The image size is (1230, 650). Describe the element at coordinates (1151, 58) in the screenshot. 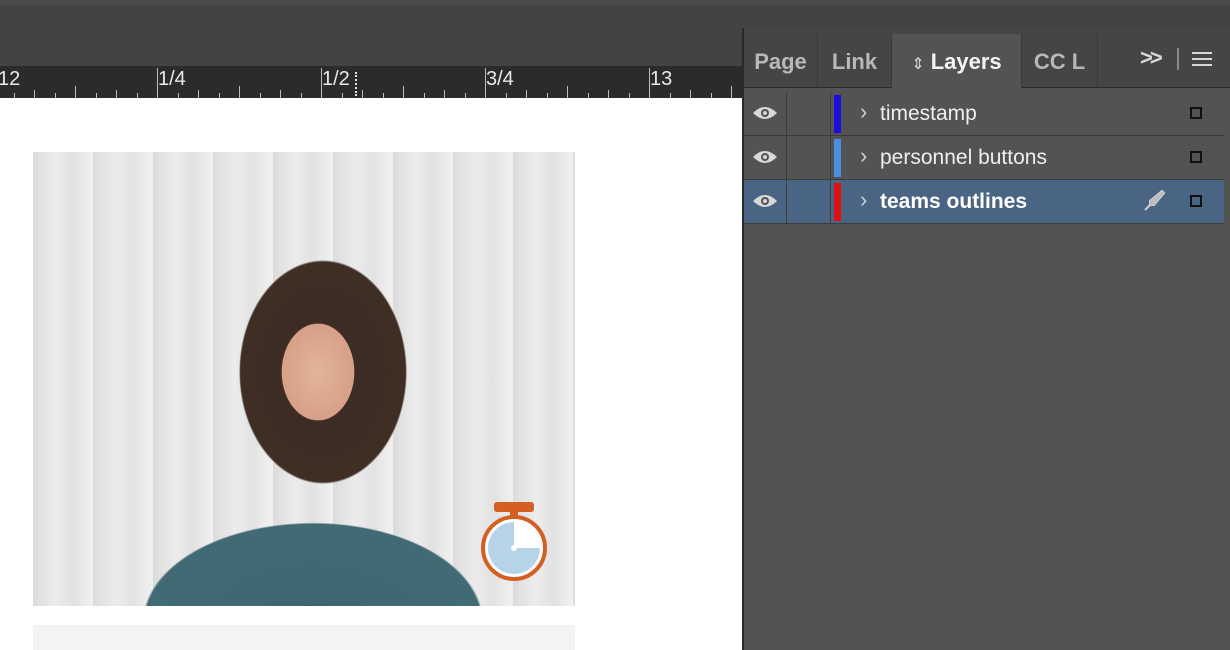

I see `double-chevron-right-icon: >>` at that location.